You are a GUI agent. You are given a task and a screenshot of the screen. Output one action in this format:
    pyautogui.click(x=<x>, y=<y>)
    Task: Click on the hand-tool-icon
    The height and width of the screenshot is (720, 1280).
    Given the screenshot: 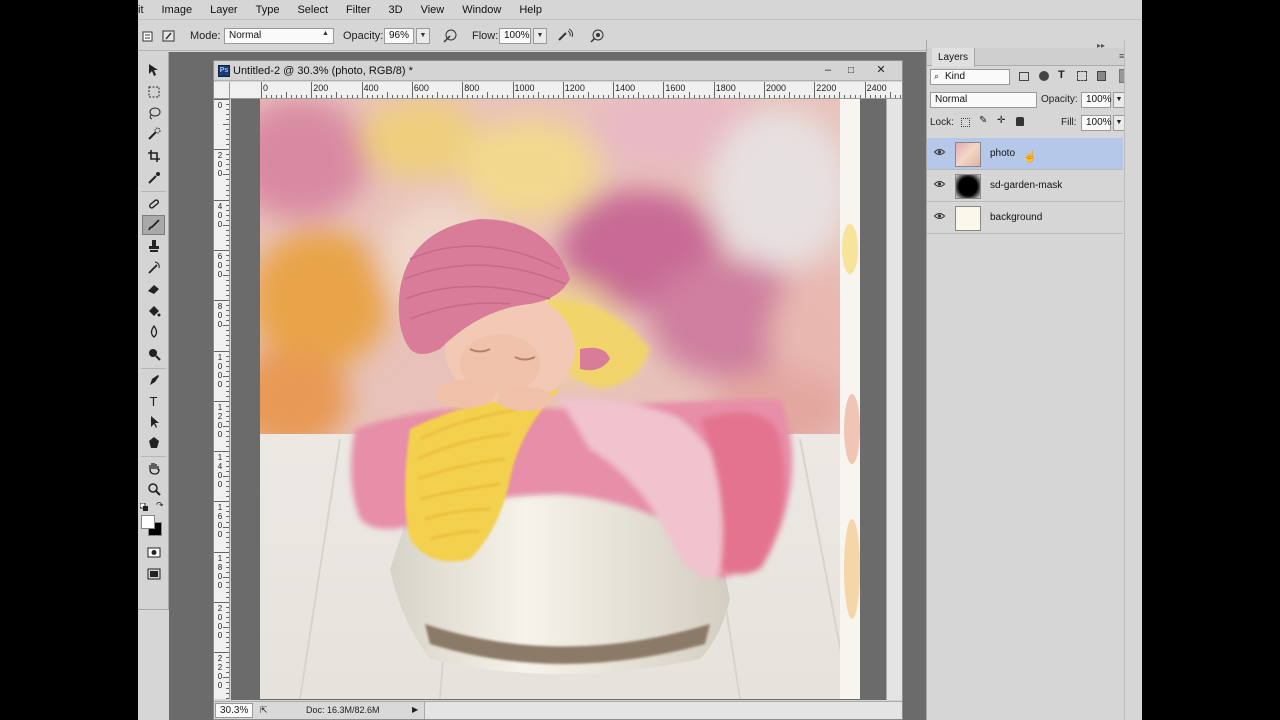 What is the action you would take?
    pyautogui.click(x=153, y=468)
    